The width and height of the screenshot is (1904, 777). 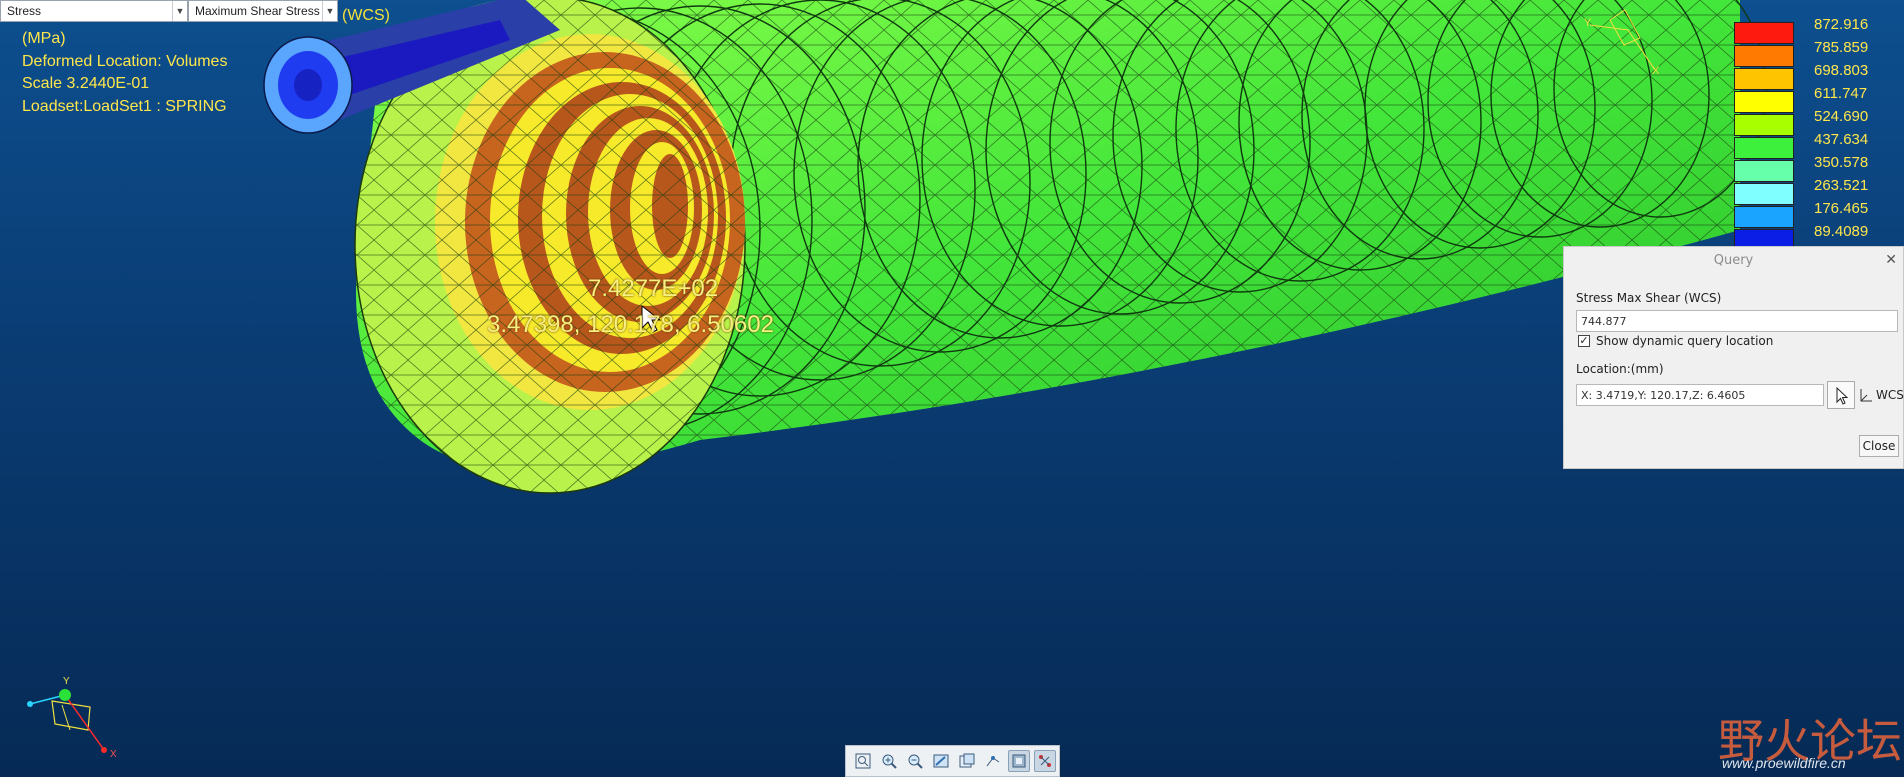 I want to click on cursor-arrow-icon, so click(x=1842, y=395).